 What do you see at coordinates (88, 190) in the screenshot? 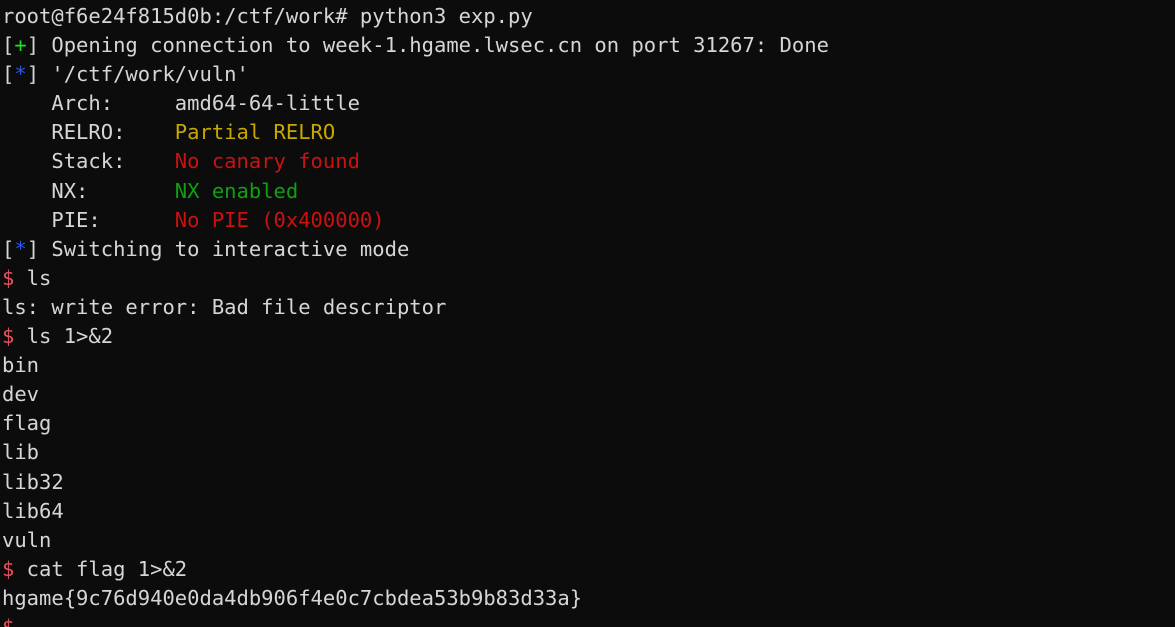
I see `checksec-line-nx-text: NX:` at bounding box center [88, 190].